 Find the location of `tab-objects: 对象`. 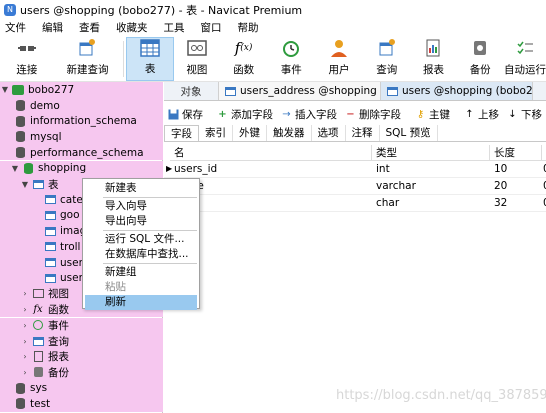

tab-objects: 对象 is located at coordinates (191, 91).